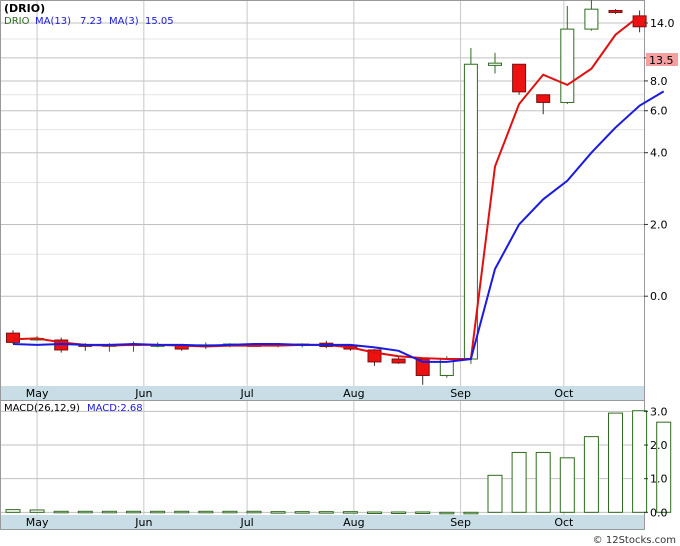 The image size is (680, 546). Describe the element at coordinates (91, 21) in the screenshot. I see `legend-ma-slow-value: 7.23` at that location.